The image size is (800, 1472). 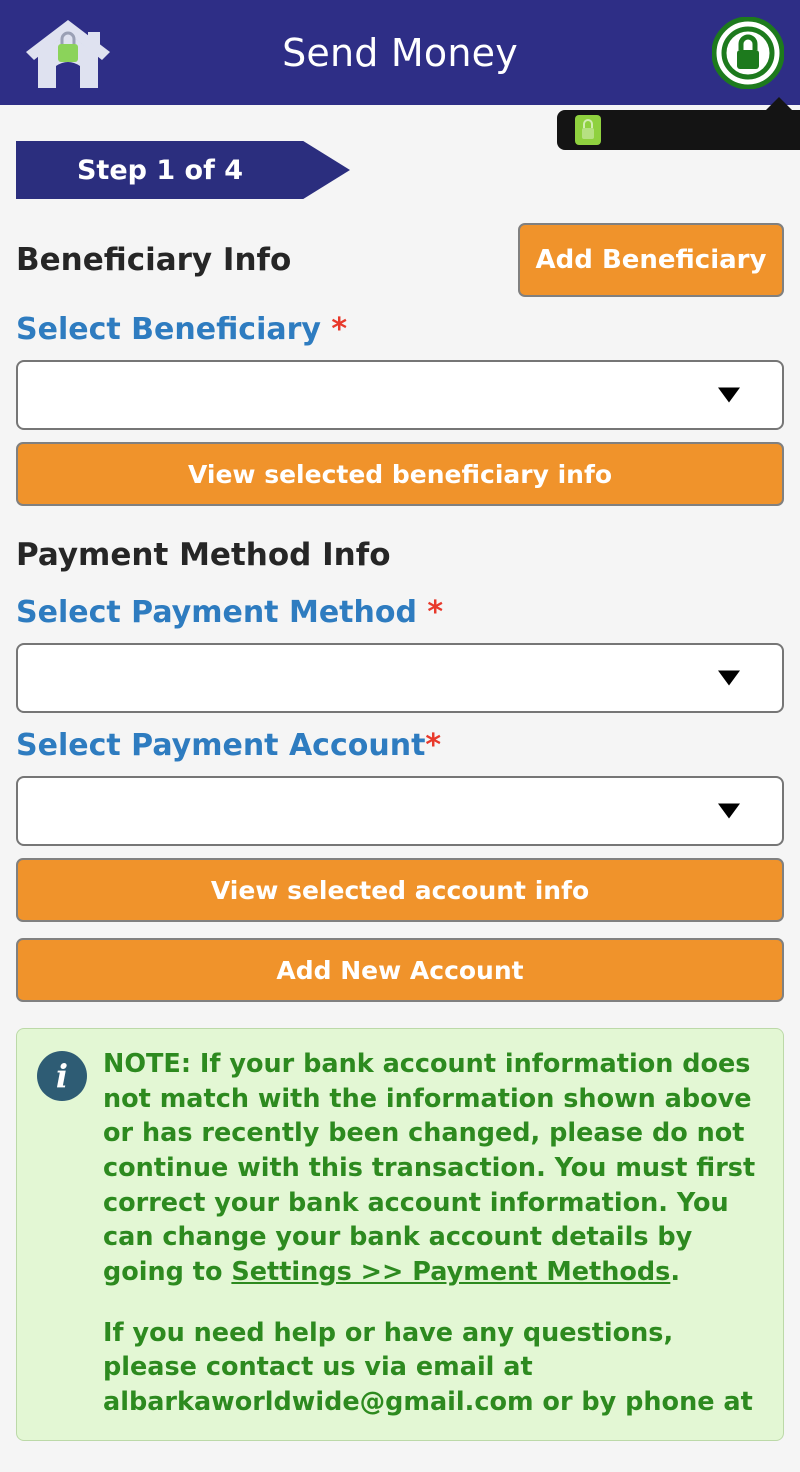 What do you see at coordinates (154, 260) in the screenshot?
I see `beneficiary-section-title: Beneficiary Info` at bounding box center [154, 260].